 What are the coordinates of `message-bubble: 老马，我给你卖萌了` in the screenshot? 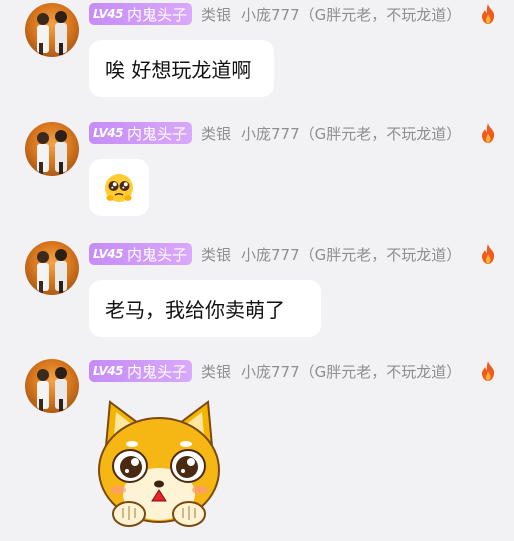 It's located at (205, 308).